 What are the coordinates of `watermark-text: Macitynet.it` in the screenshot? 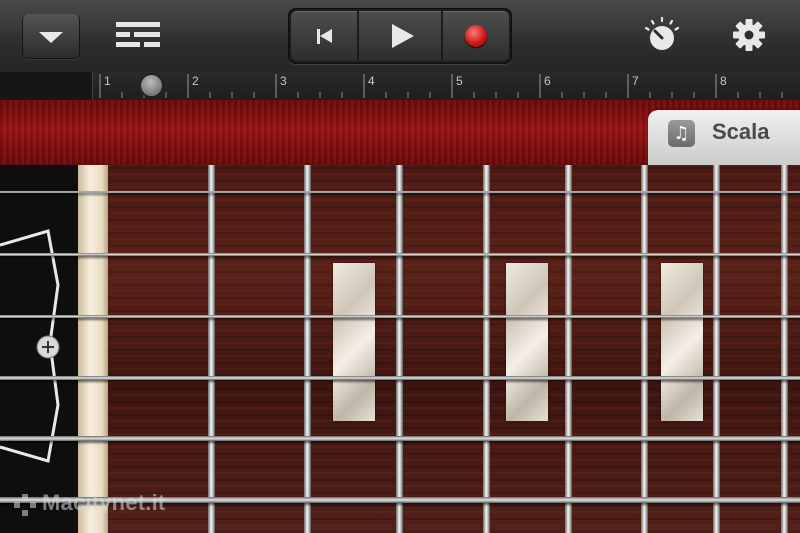 It's located at (104, 502).